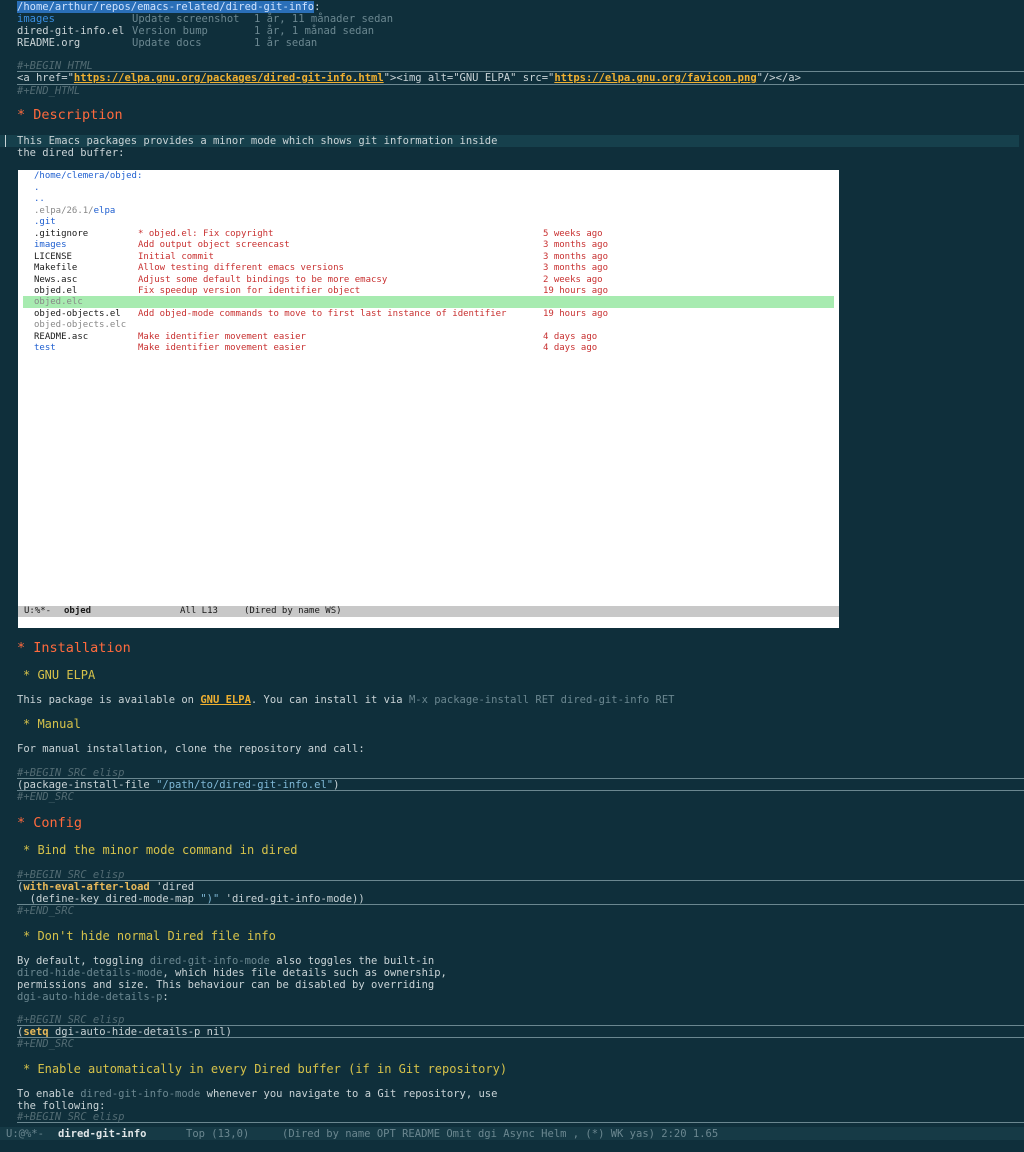  I want to click on commit-message: Update screenshot, so click(186, 19).